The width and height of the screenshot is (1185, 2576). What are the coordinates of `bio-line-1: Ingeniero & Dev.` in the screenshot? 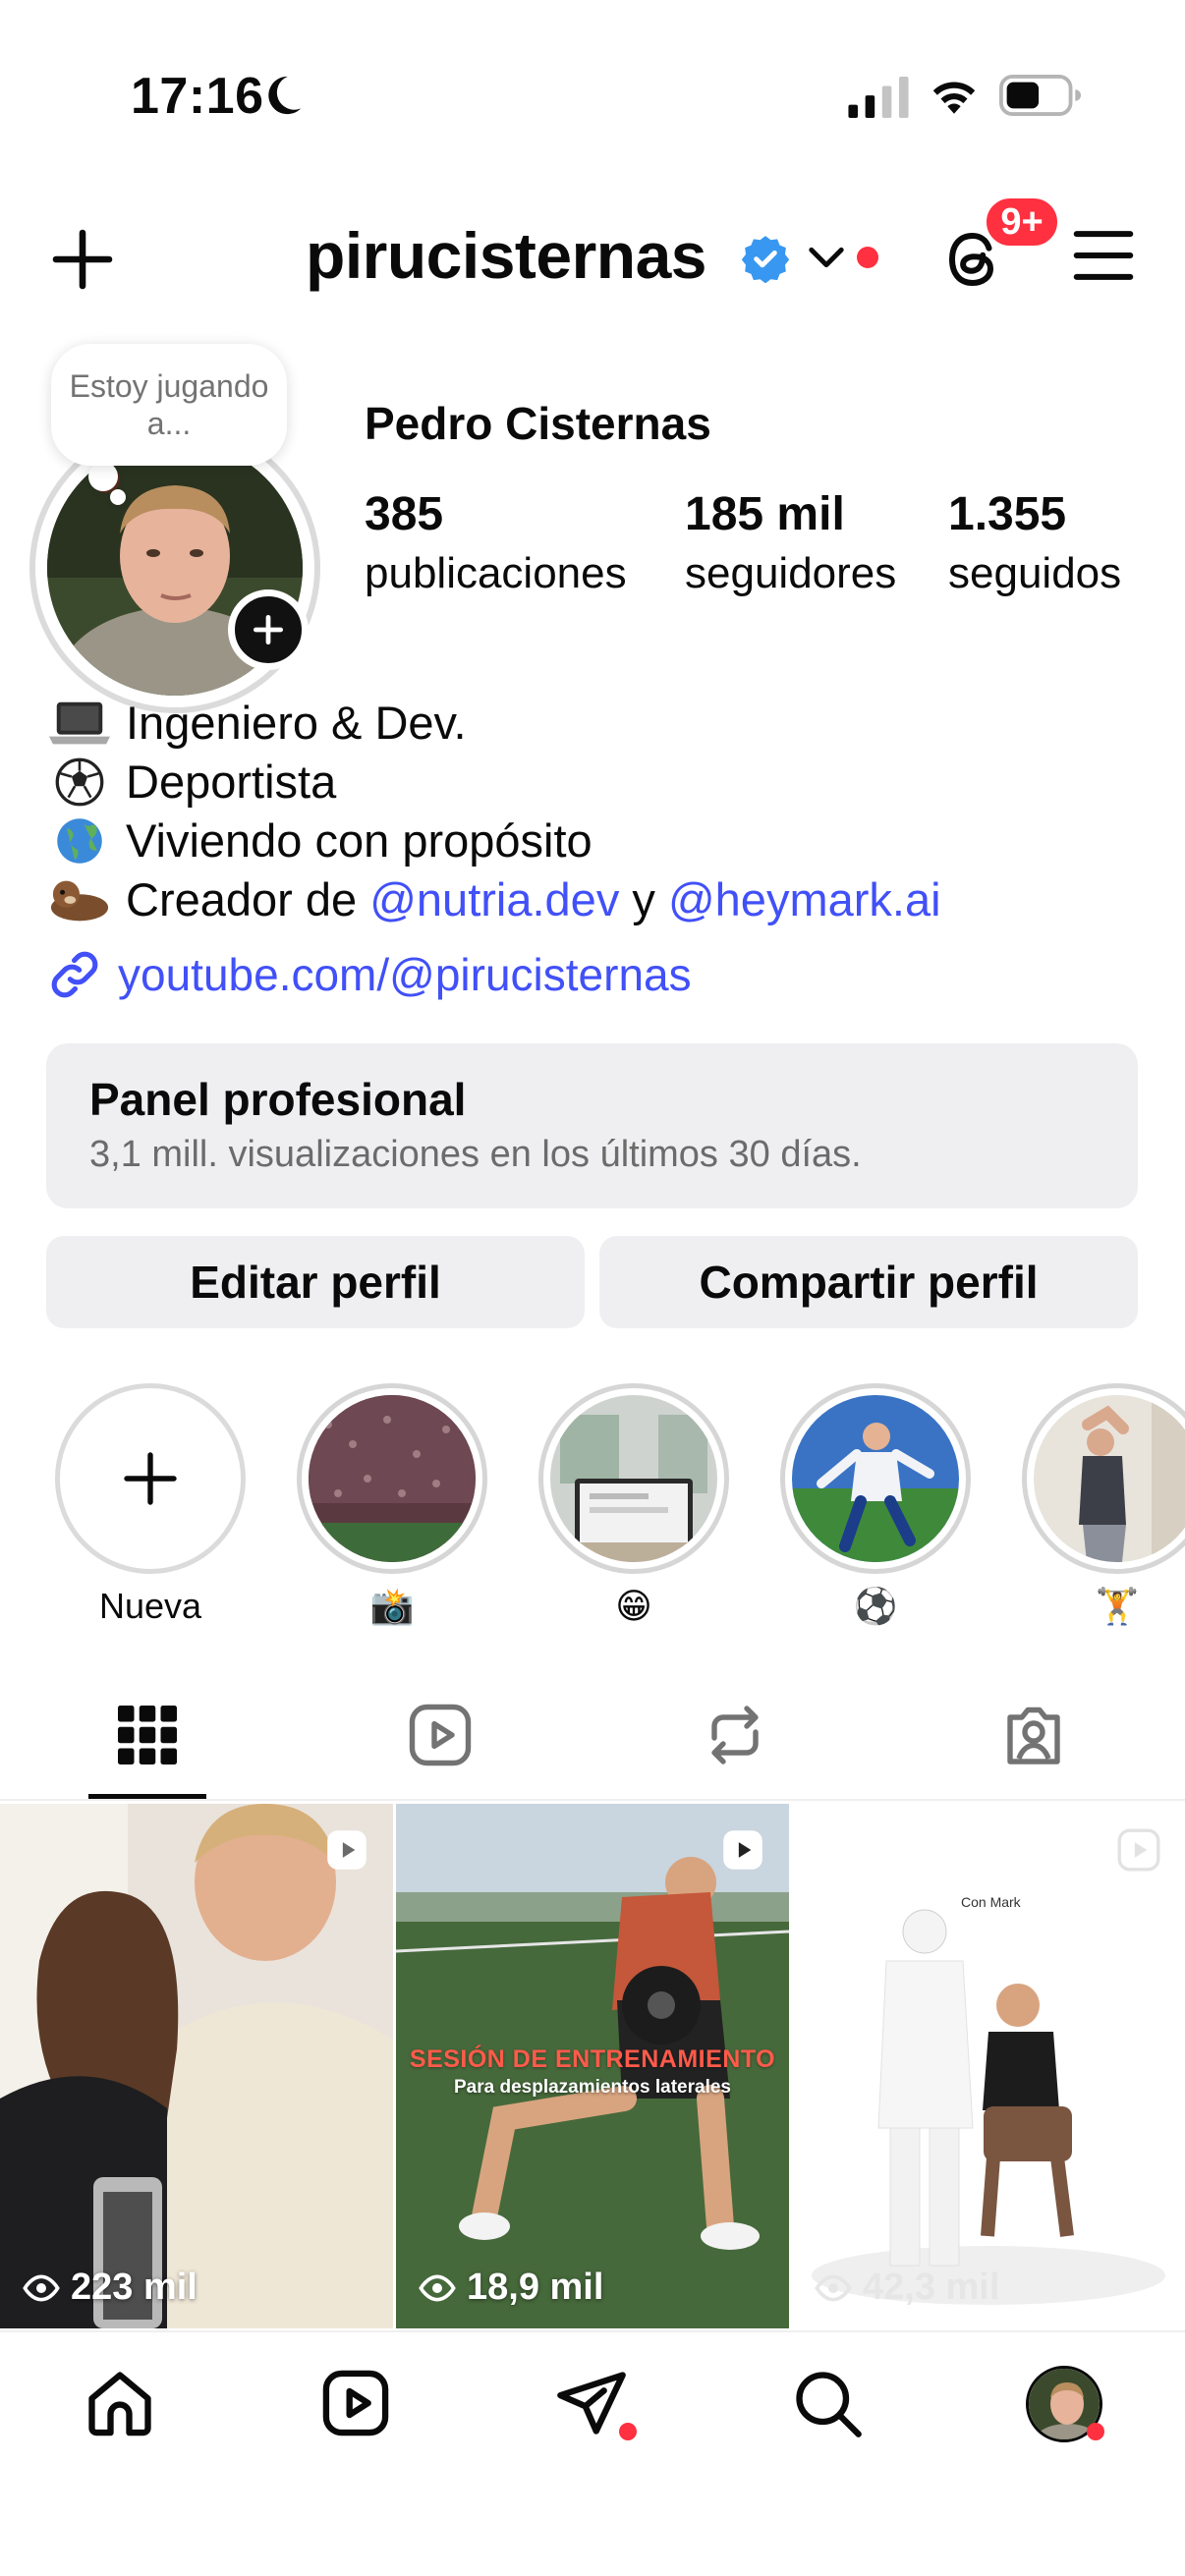 It's located at (296, 723).